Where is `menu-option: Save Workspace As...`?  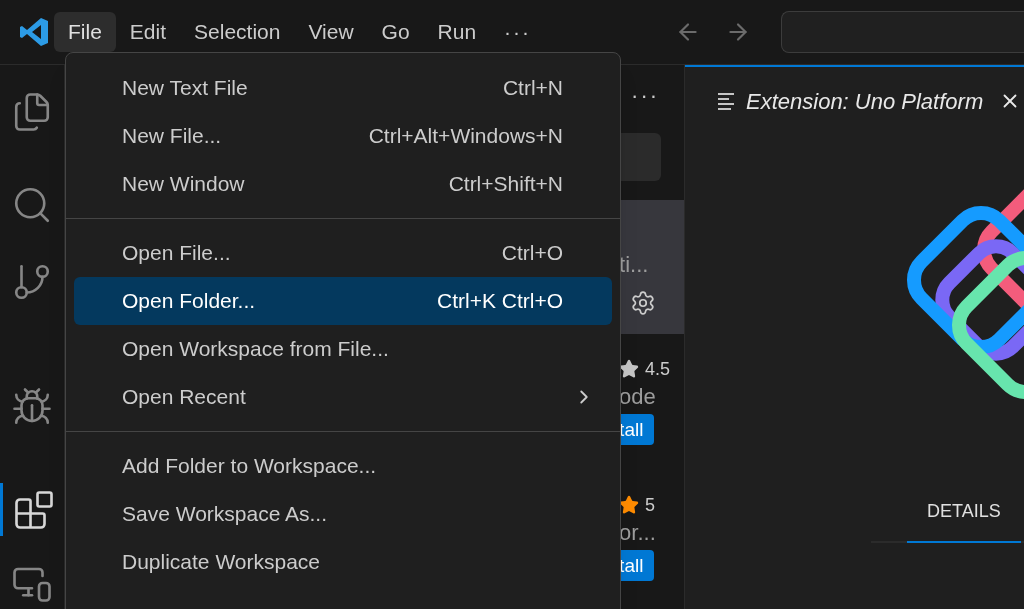 menu-option: Save Workspace As... is located at coordinates (343, 514).